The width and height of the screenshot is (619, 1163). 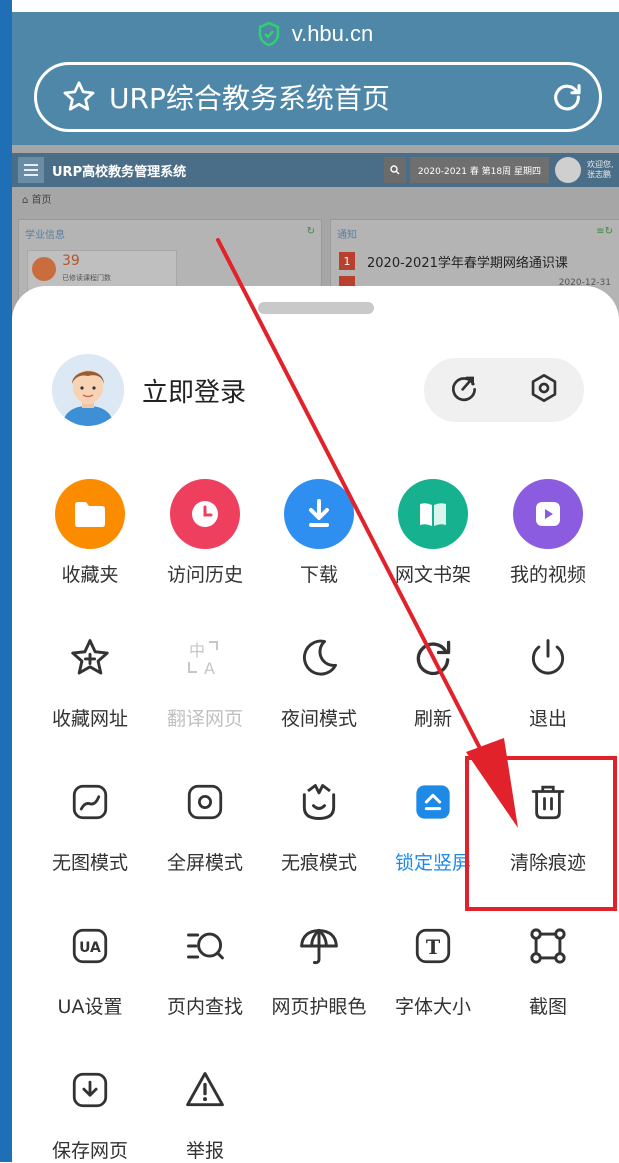 What do you see at coordinates (205, 802) in the screenshot?
I see `fullscreen-icon` at bounding box center [205, 802].